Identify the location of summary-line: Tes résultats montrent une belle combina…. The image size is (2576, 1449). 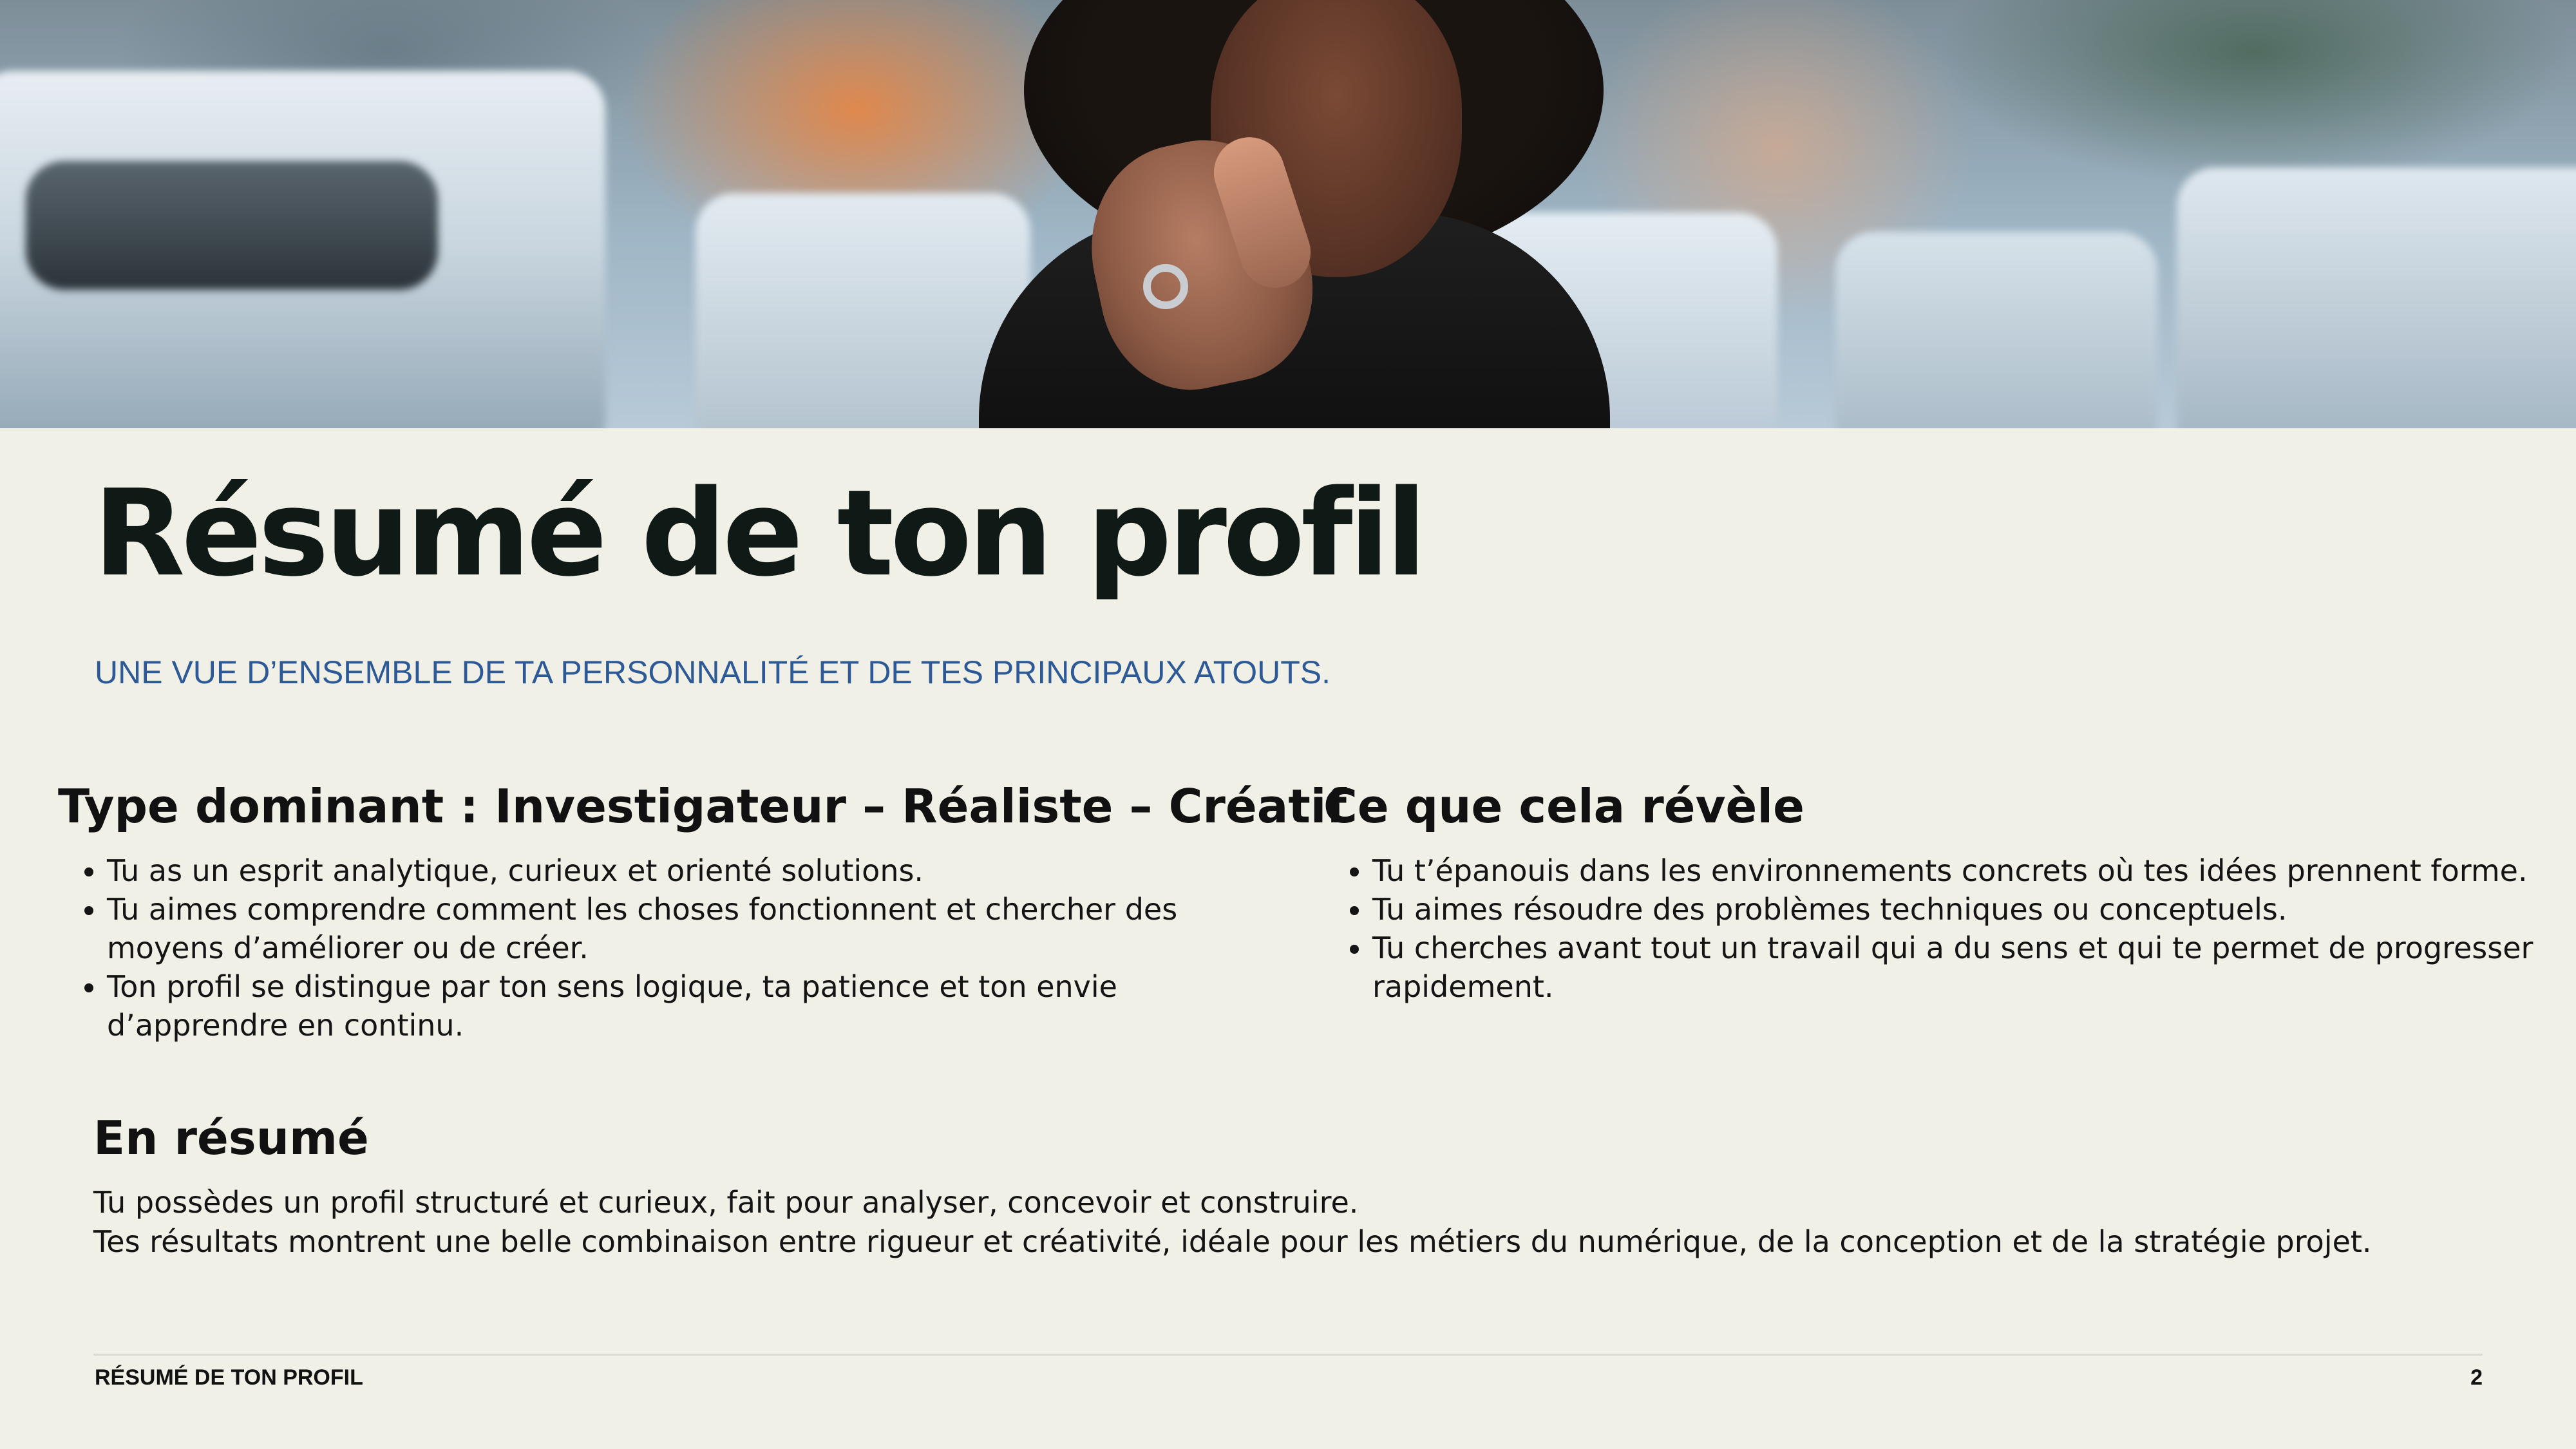
(1232, 1241).